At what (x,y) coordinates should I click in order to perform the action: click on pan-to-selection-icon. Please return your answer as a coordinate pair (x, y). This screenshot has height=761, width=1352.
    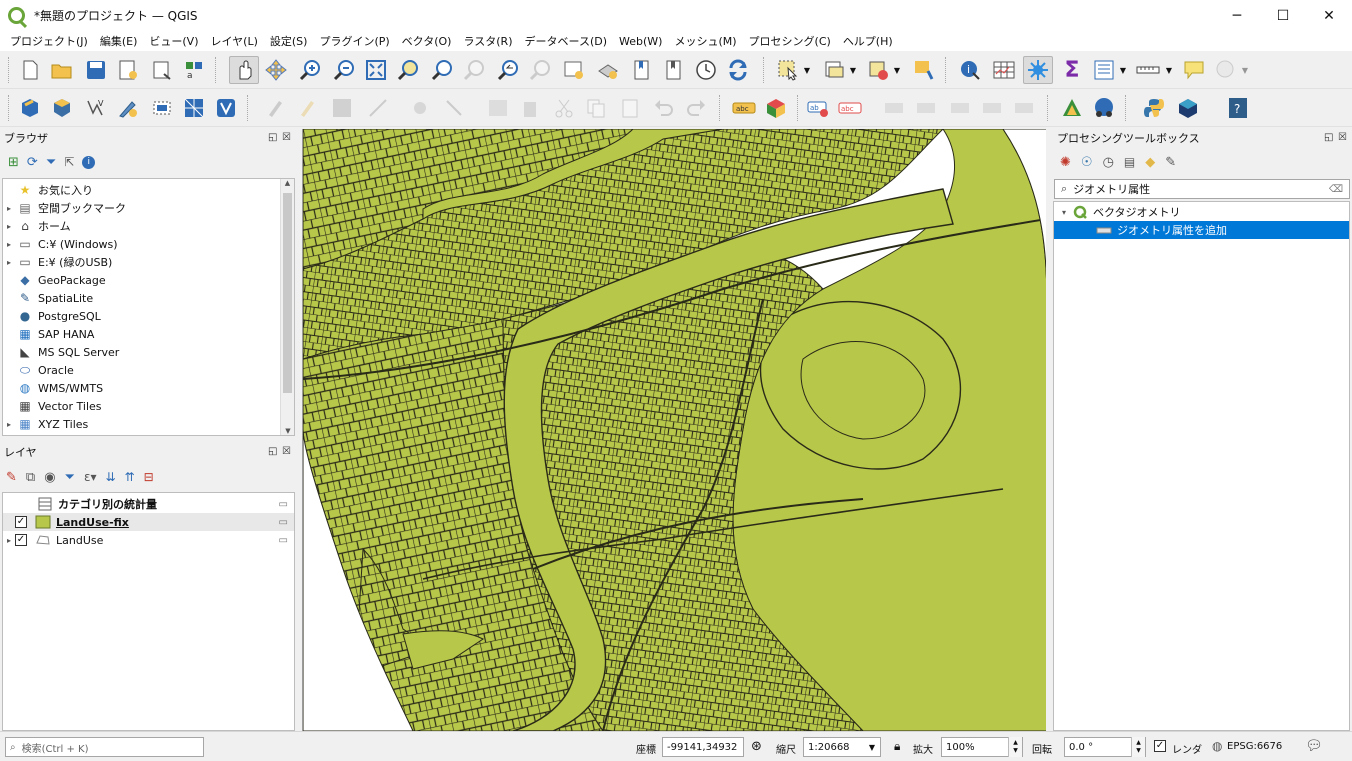
    Looking at the image, I should click on (276, 70).